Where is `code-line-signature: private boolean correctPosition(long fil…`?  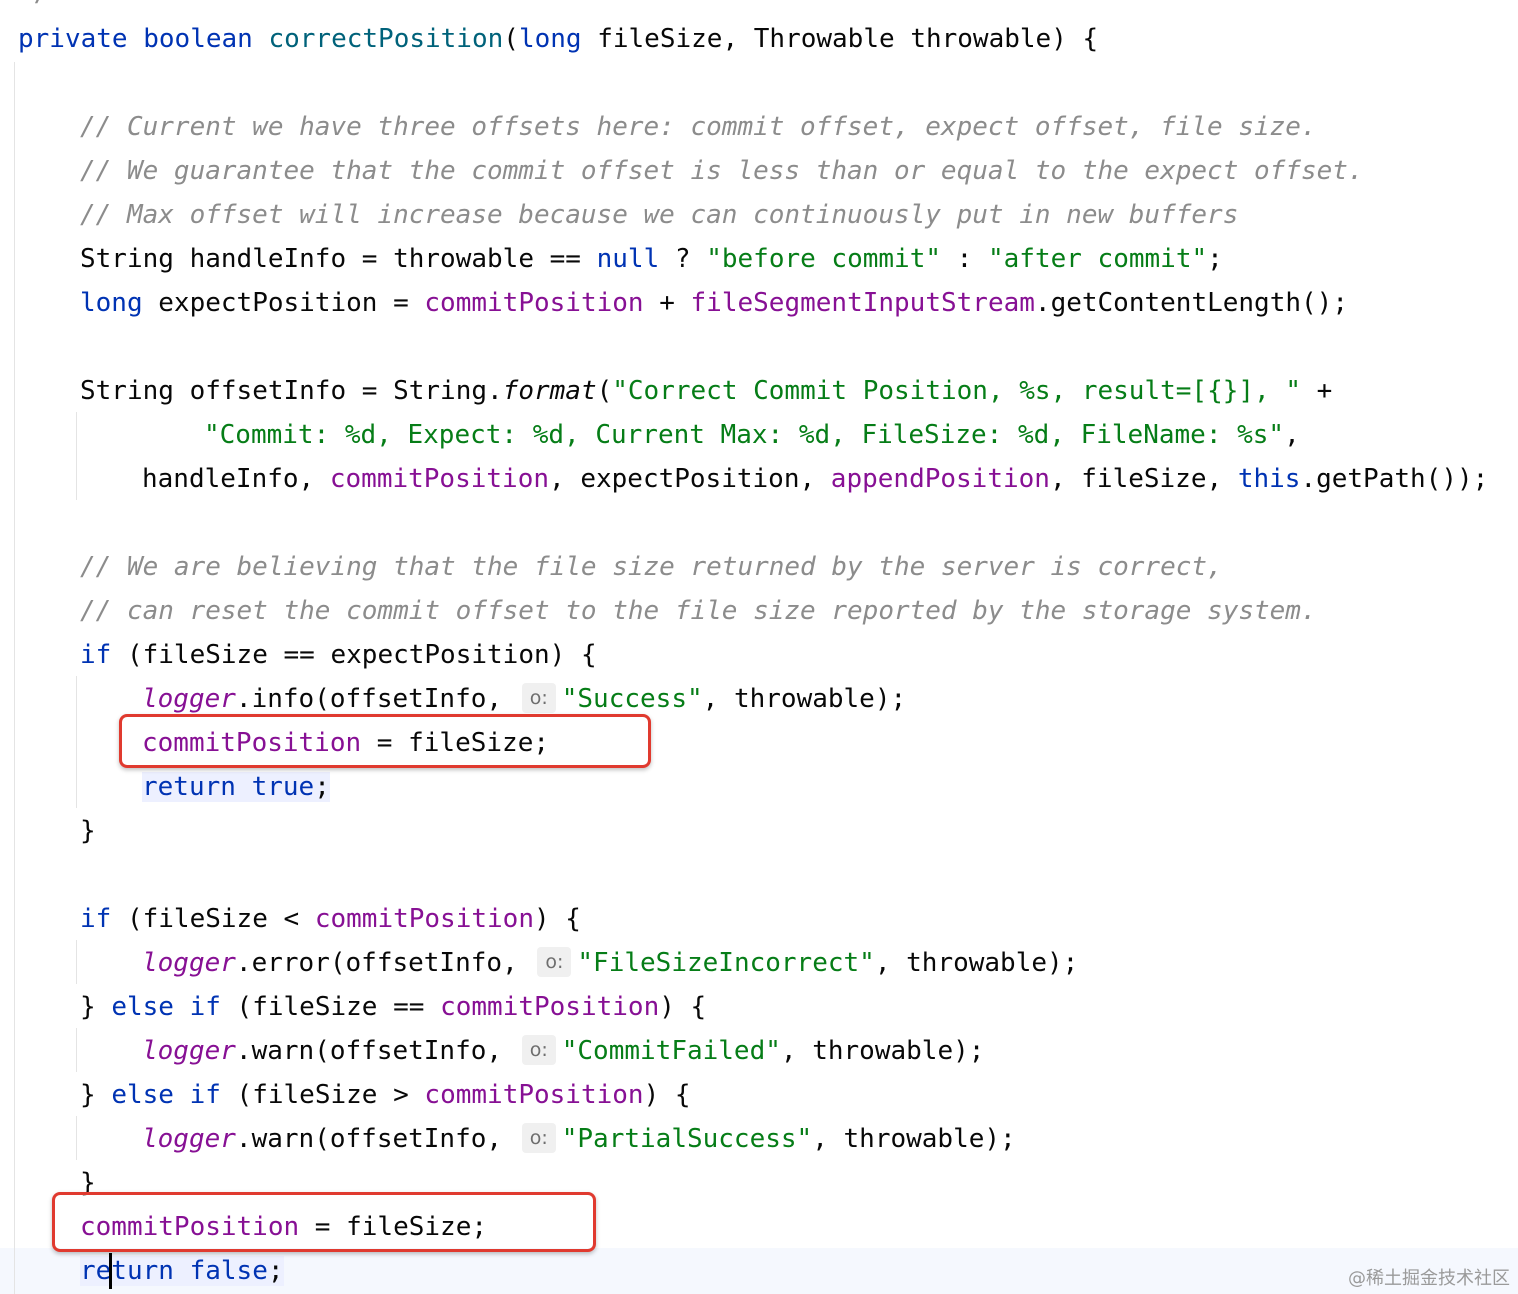
code-line-signature: private boolean correctPosition(long fil… is located at coordinates (558, 39).